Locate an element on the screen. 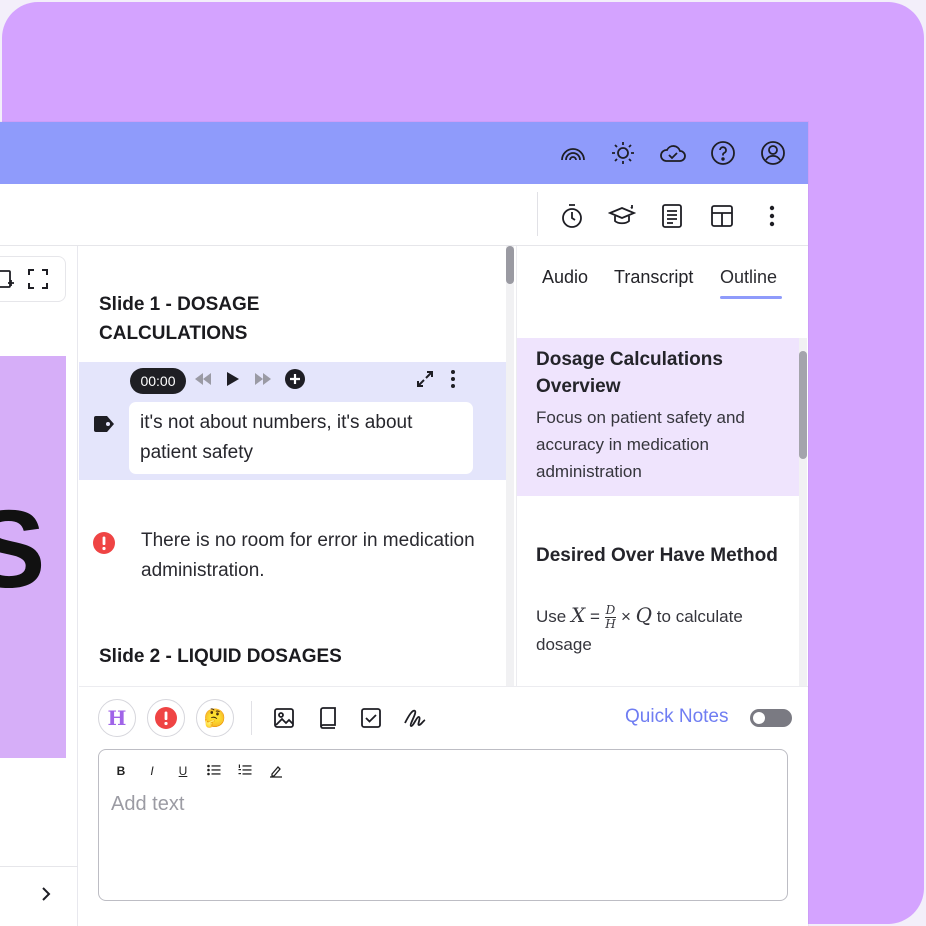  timer-icon is located at coordinates (572, 216).